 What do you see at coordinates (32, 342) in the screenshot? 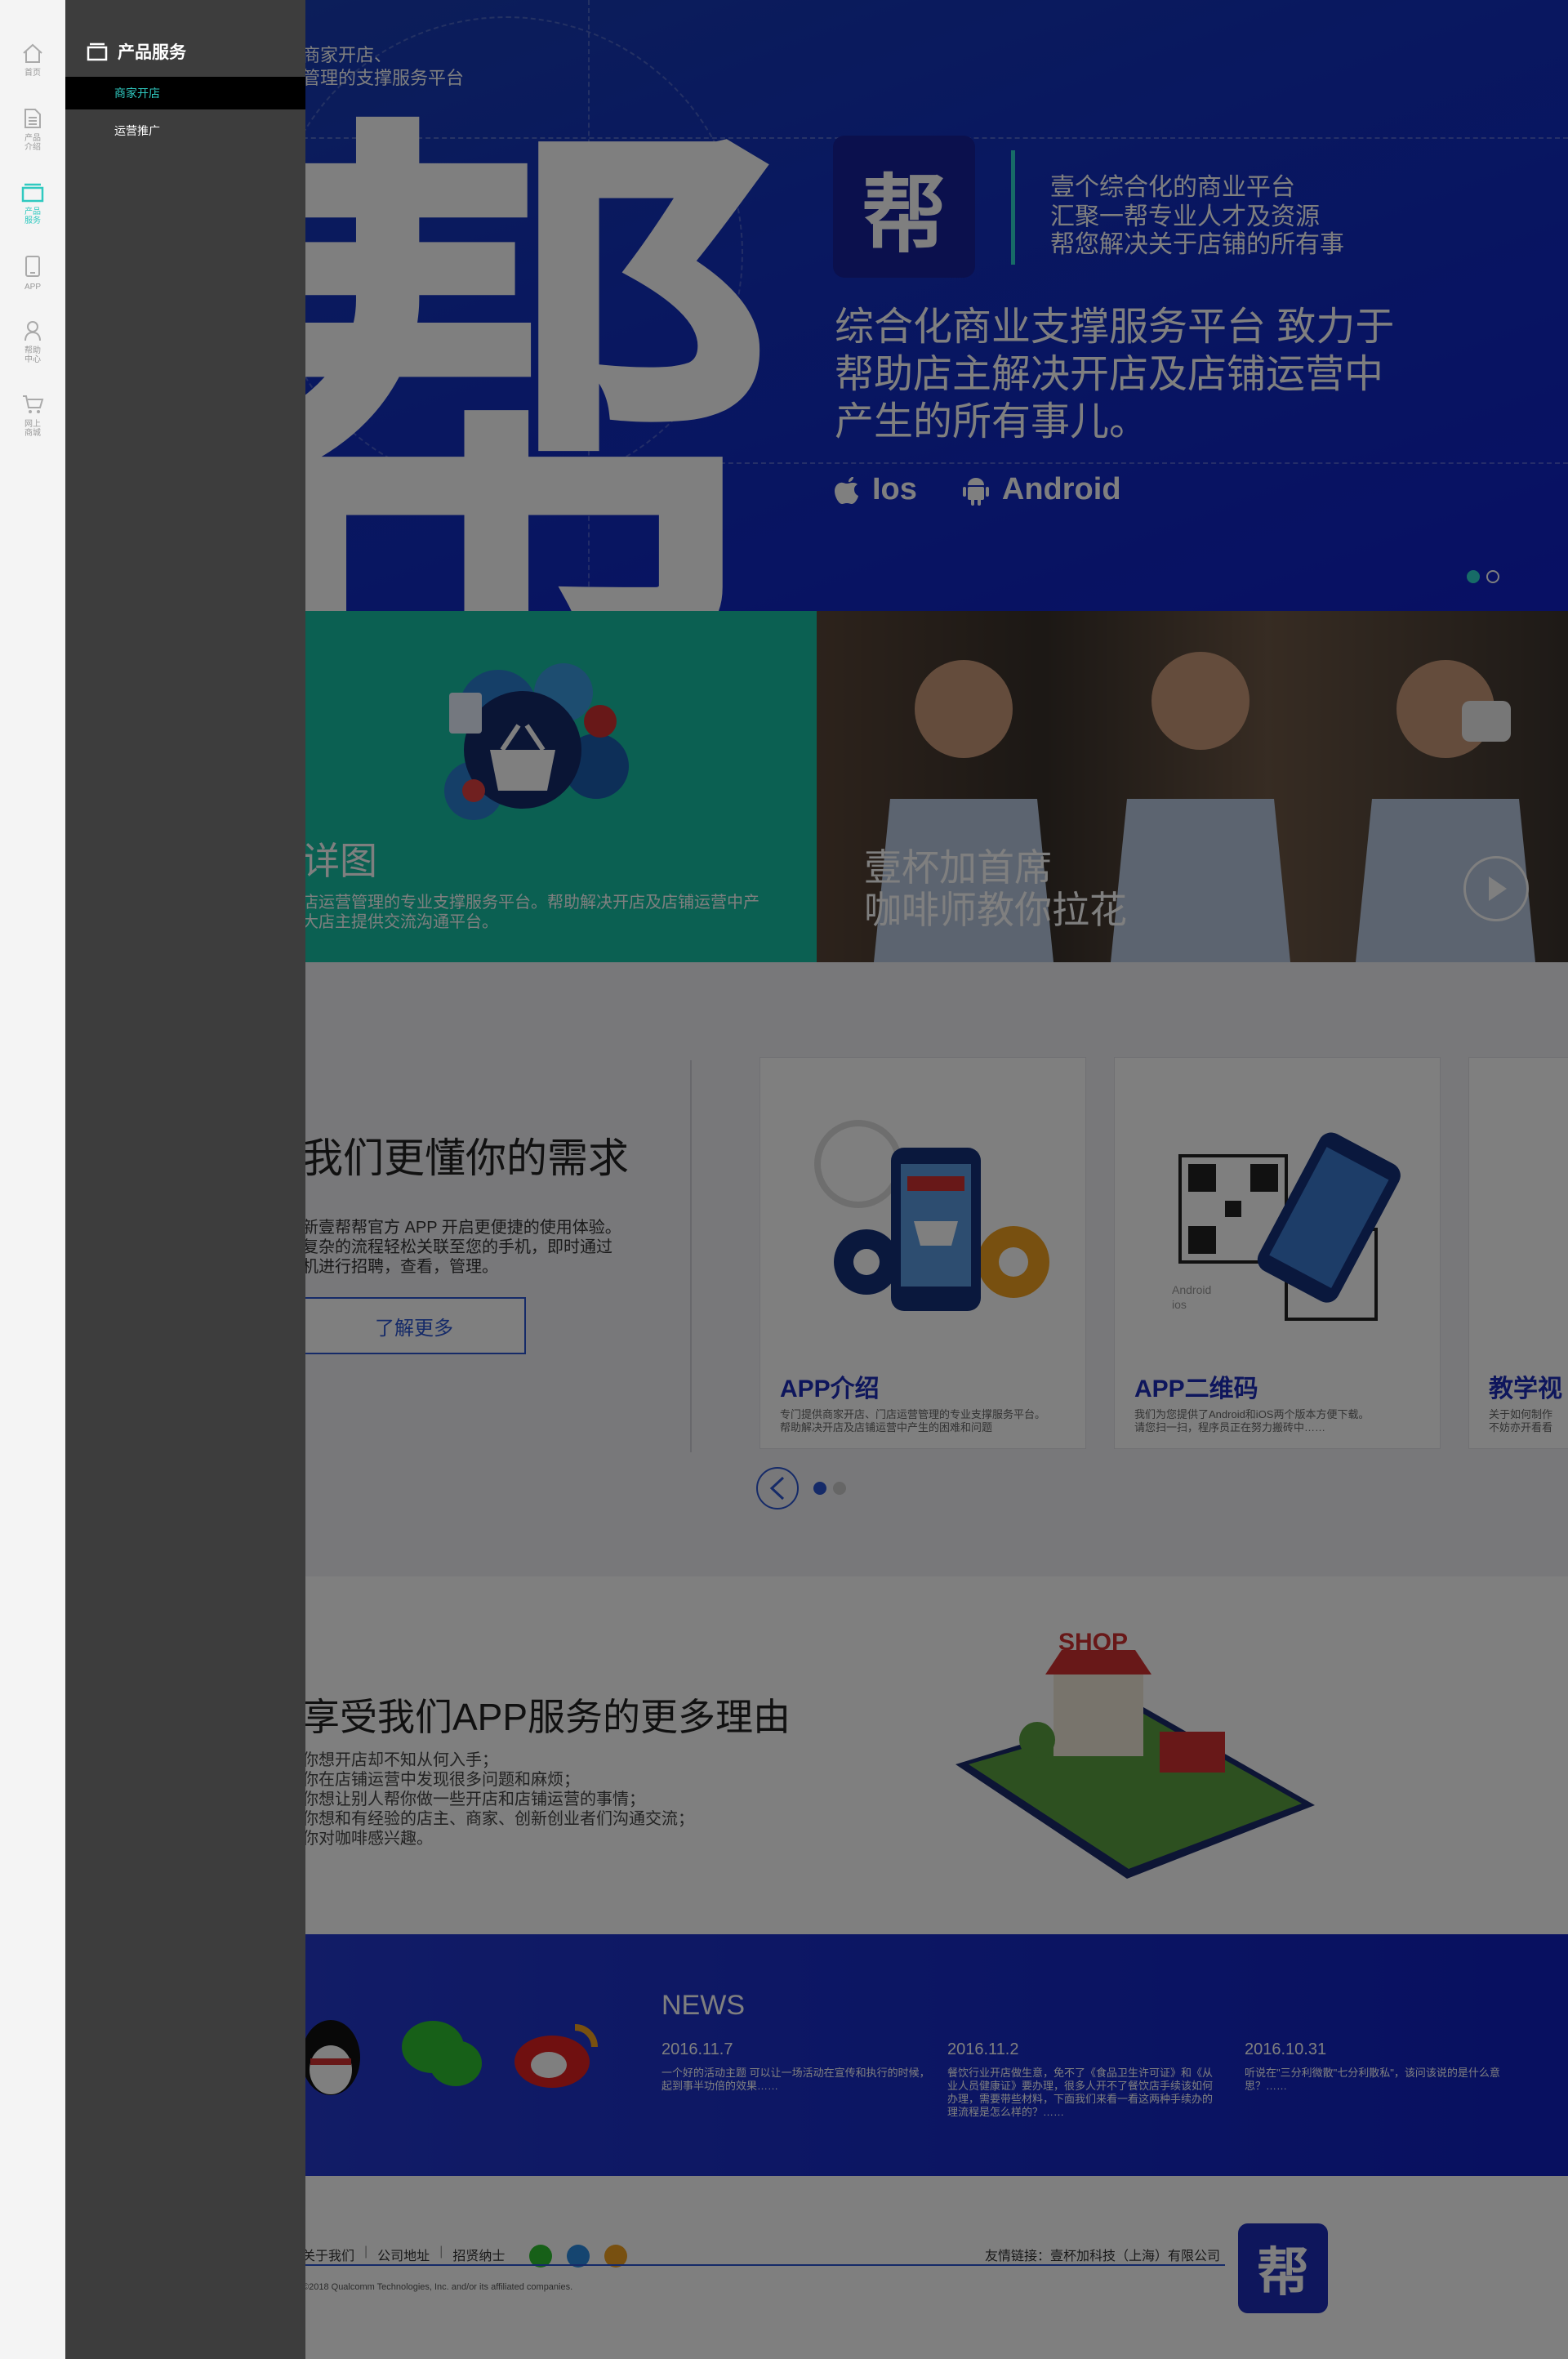
I see `rail-item-help-center: 帮助 中心` at bounding box center [32, 342].